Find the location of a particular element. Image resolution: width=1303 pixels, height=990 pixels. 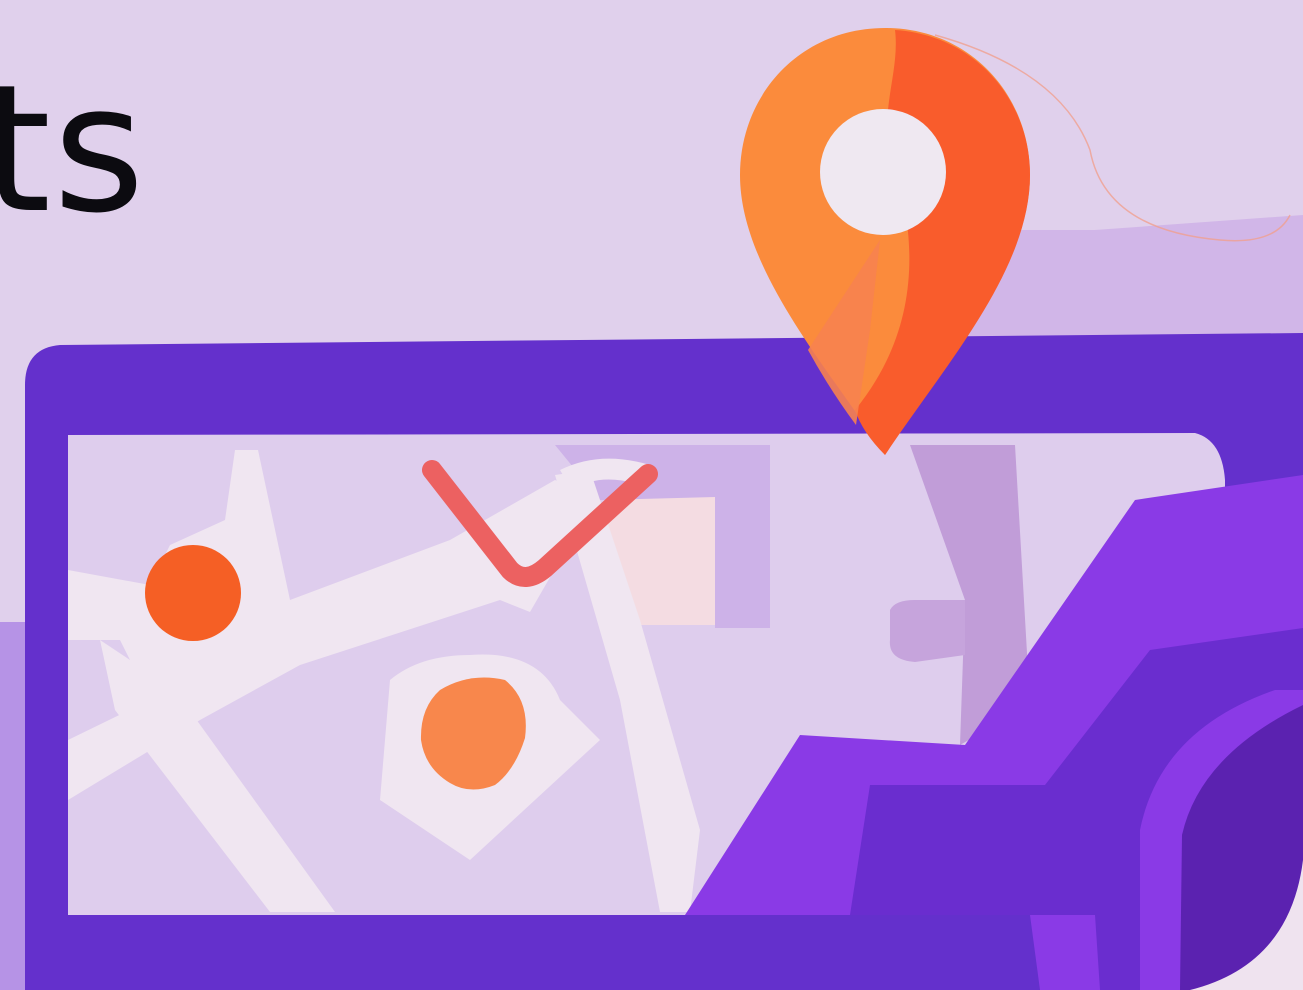

map-nub is located at coordinates (927, 631).